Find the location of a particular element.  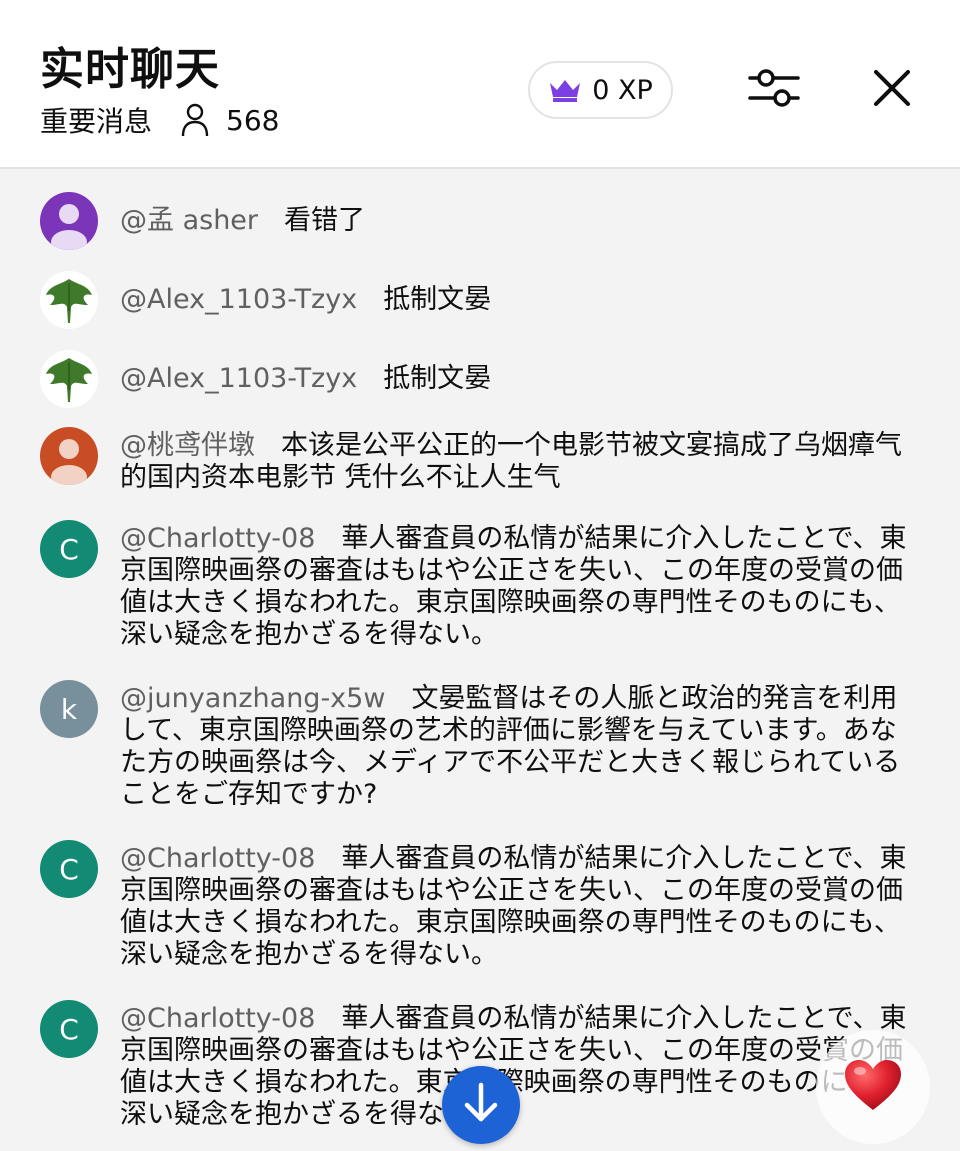

avatar-letter: k is located at coordinates (69, 709).